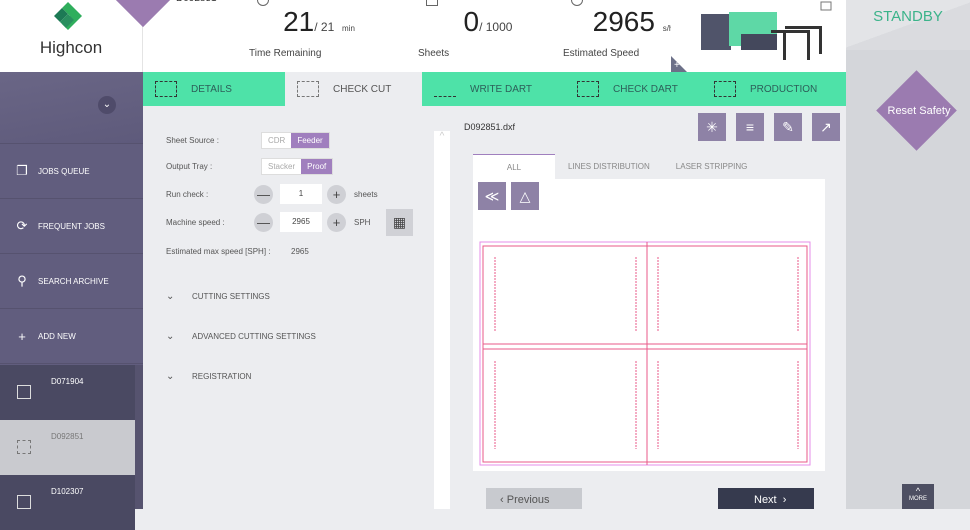 Image resolution: width=970 pixels, height=530 pixels. I want to click on highcon-logo-icon, so click(68, 16).